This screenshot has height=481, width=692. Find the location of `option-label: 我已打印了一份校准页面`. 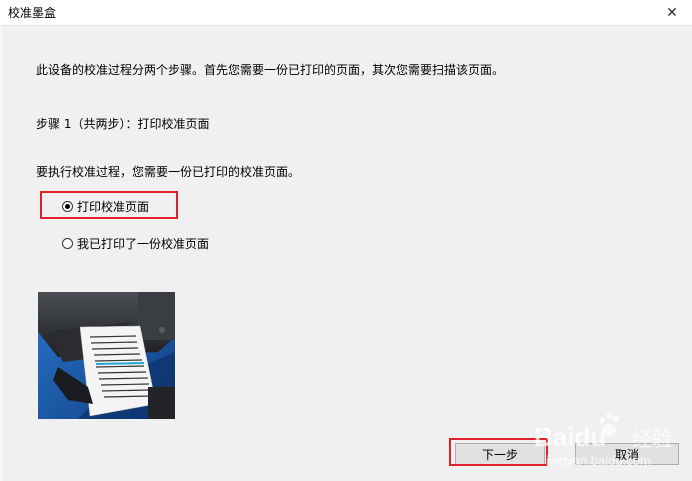

option-label: 我已打印了一份校准页面 is located at coordinates (143, 244).